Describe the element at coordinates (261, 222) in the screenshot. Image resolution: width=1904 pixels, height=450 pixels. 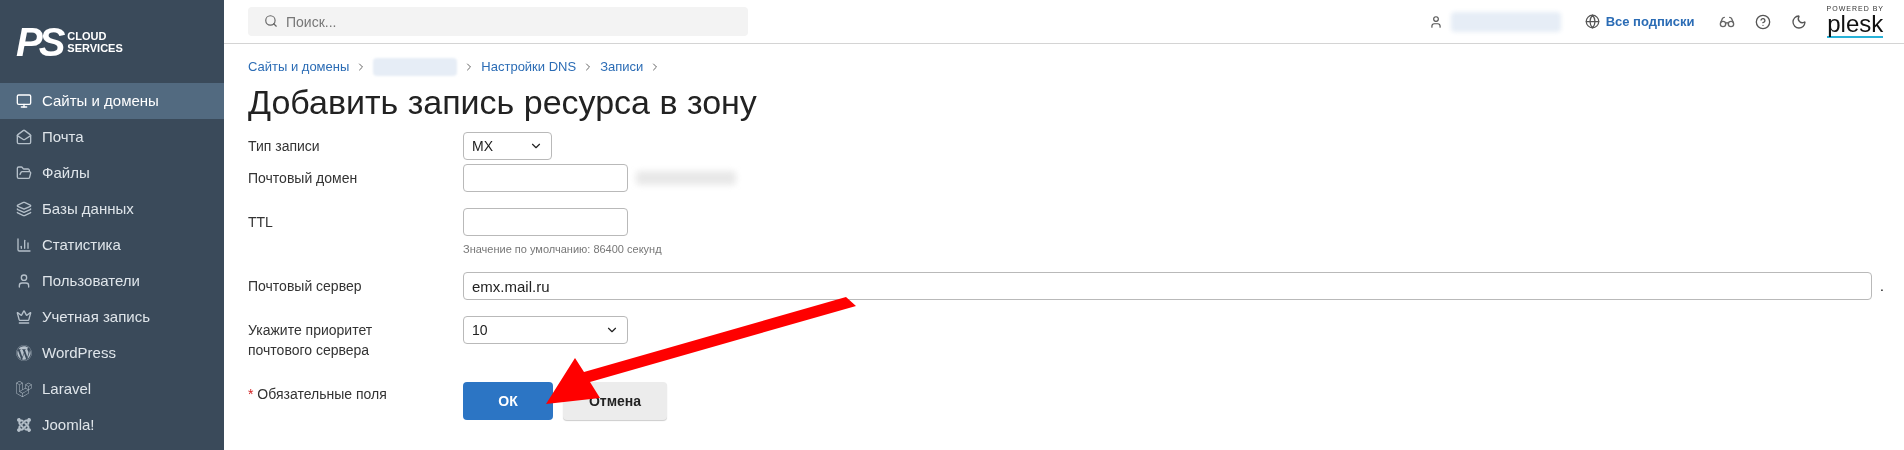
I see `field-label: TTL` at that location.